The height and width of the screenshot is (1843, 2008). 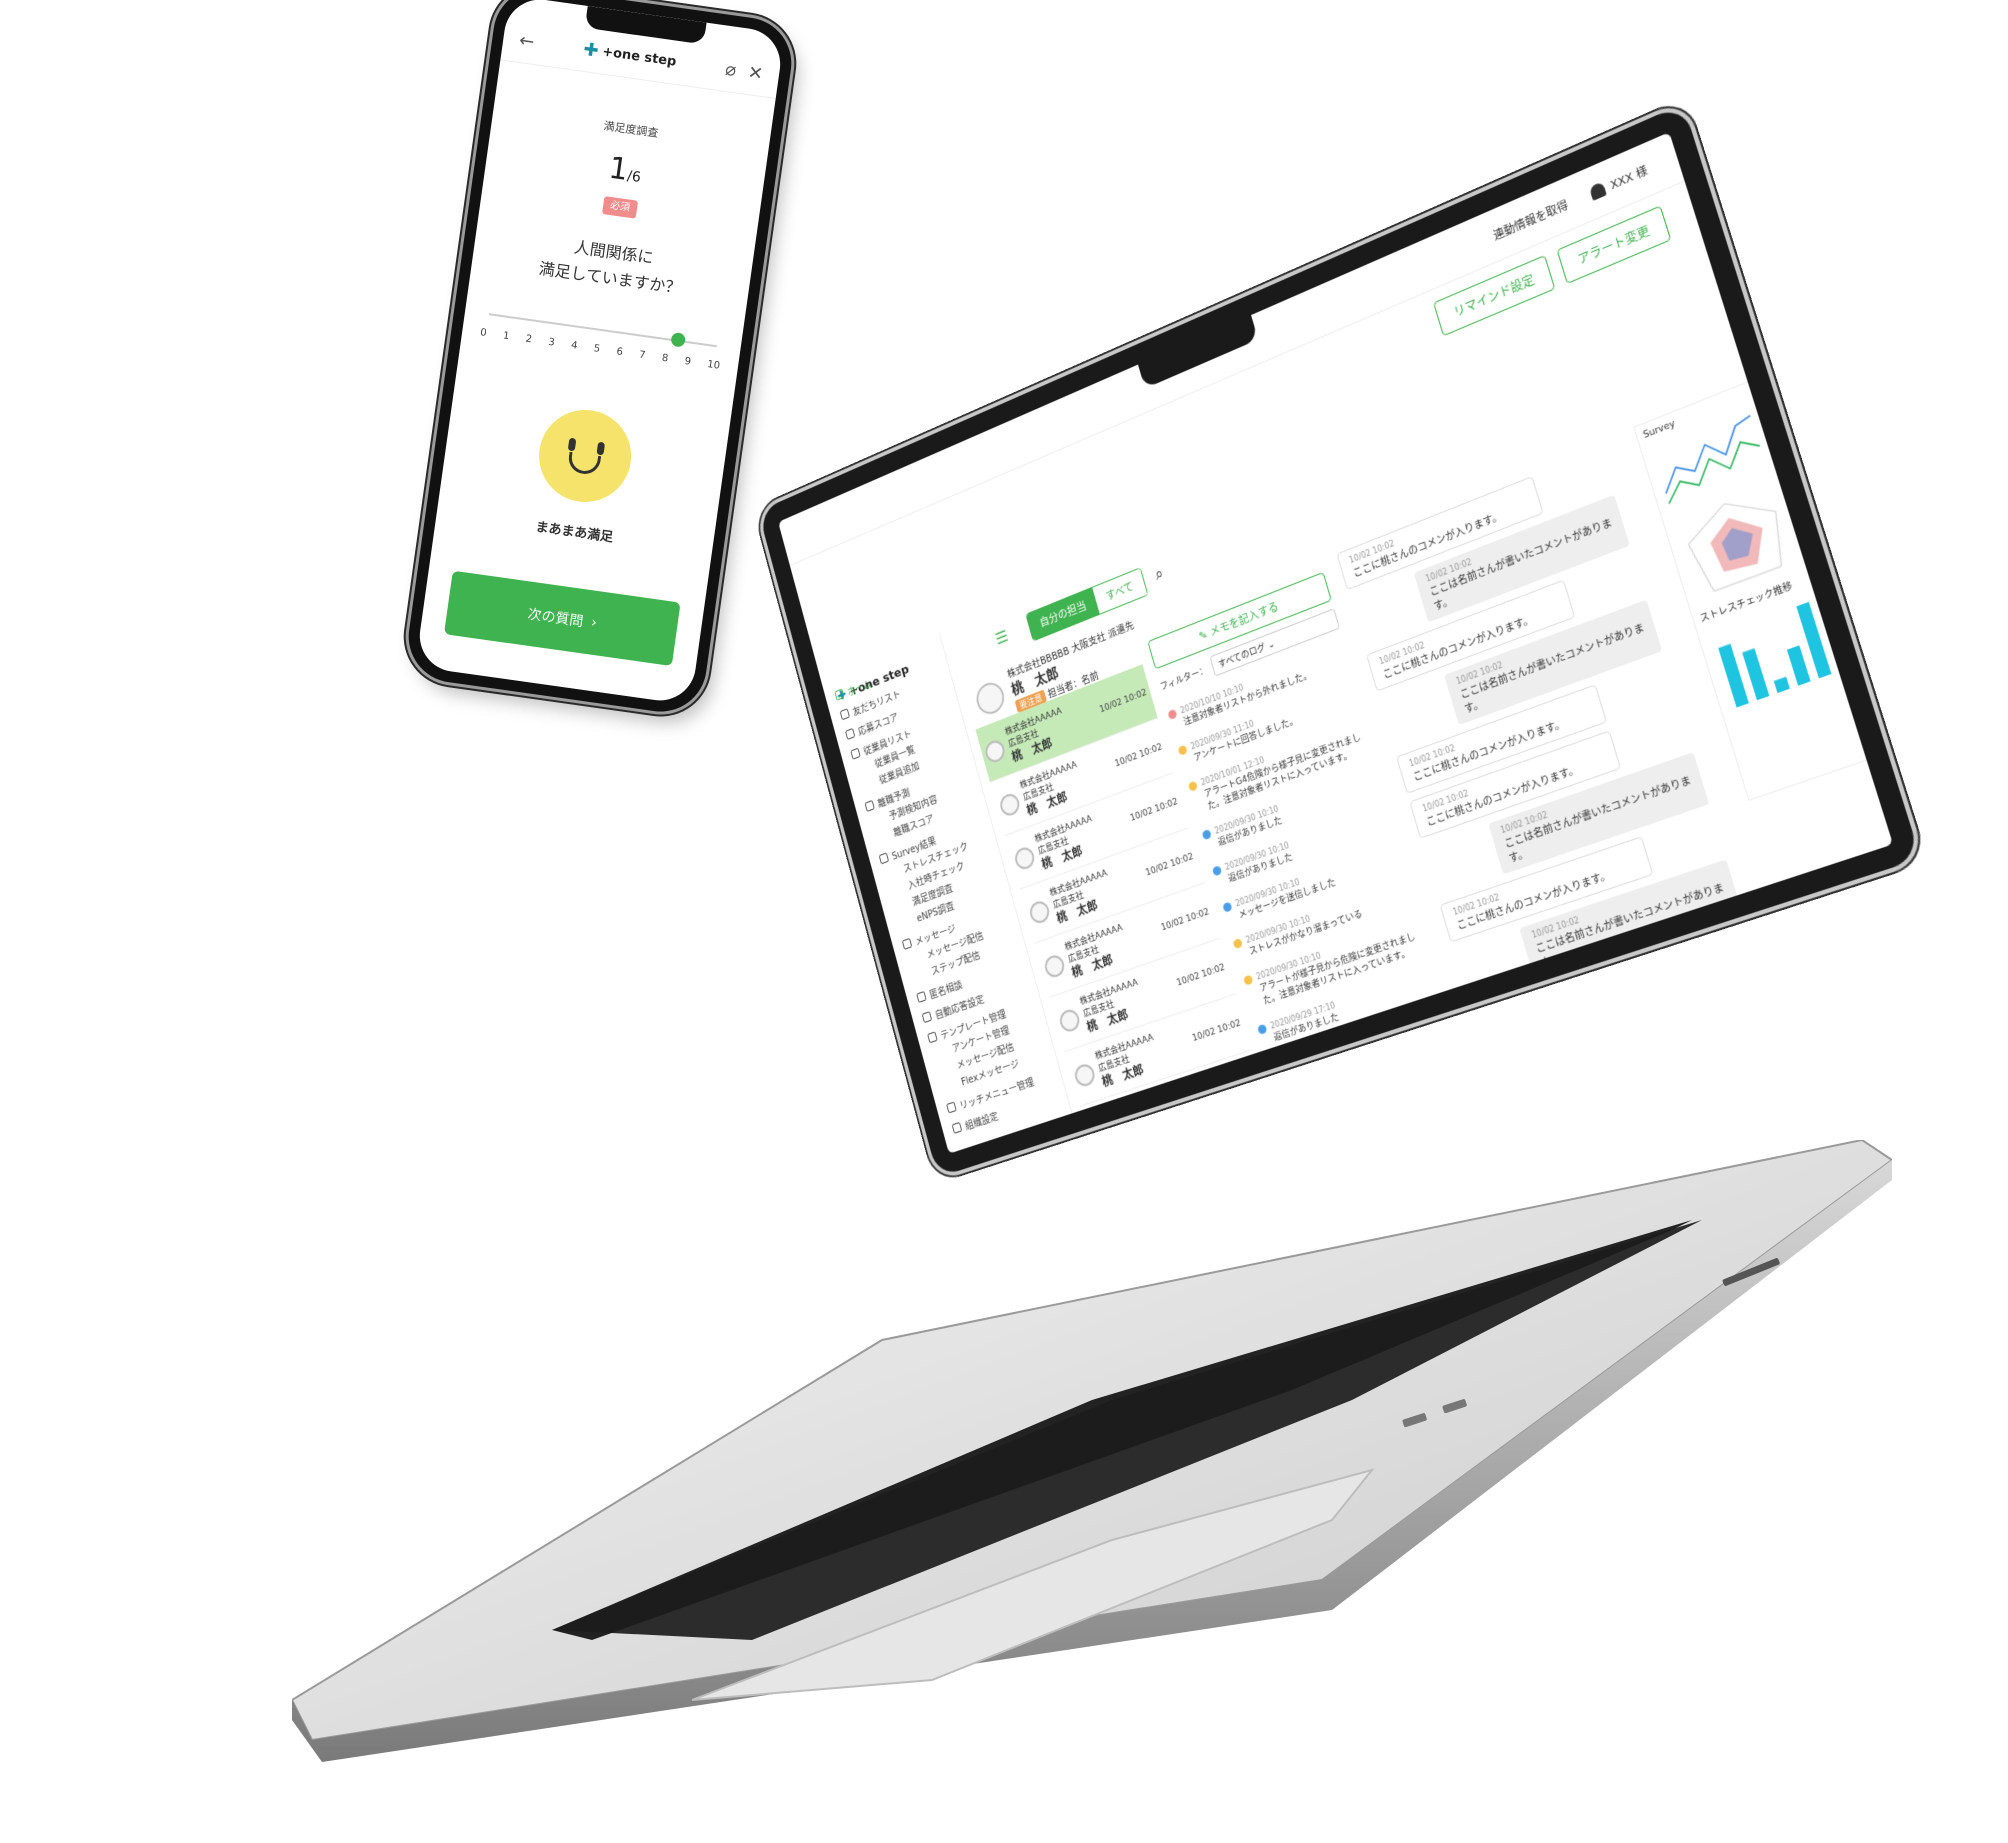 I want to click on scale-number: 2, so click(x=529, y=340).